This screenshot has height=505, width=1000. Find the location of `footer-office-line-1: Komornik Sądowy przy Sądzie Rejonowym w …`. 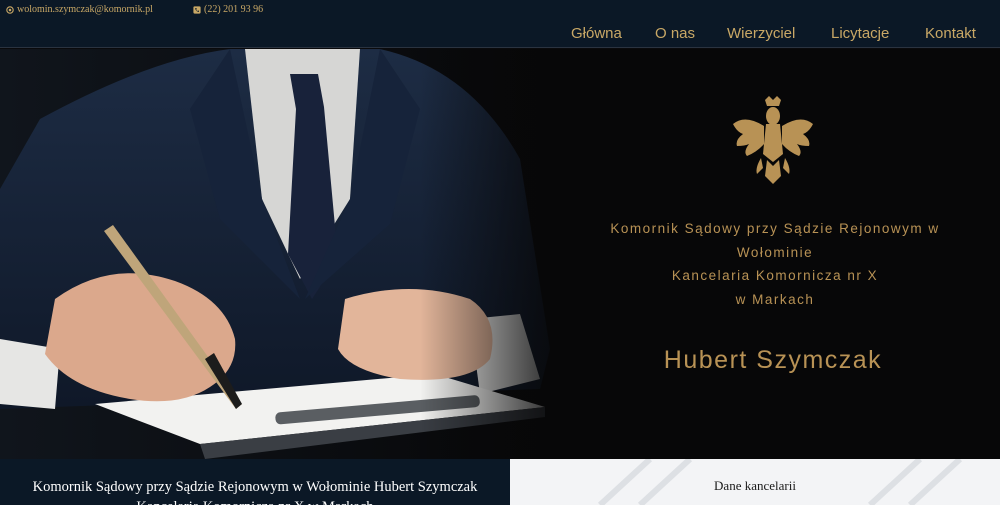

footer-office-line-1: Komornik Sądowy przy Sądzie Rejonowym w … is located at coordinates (255, 487).